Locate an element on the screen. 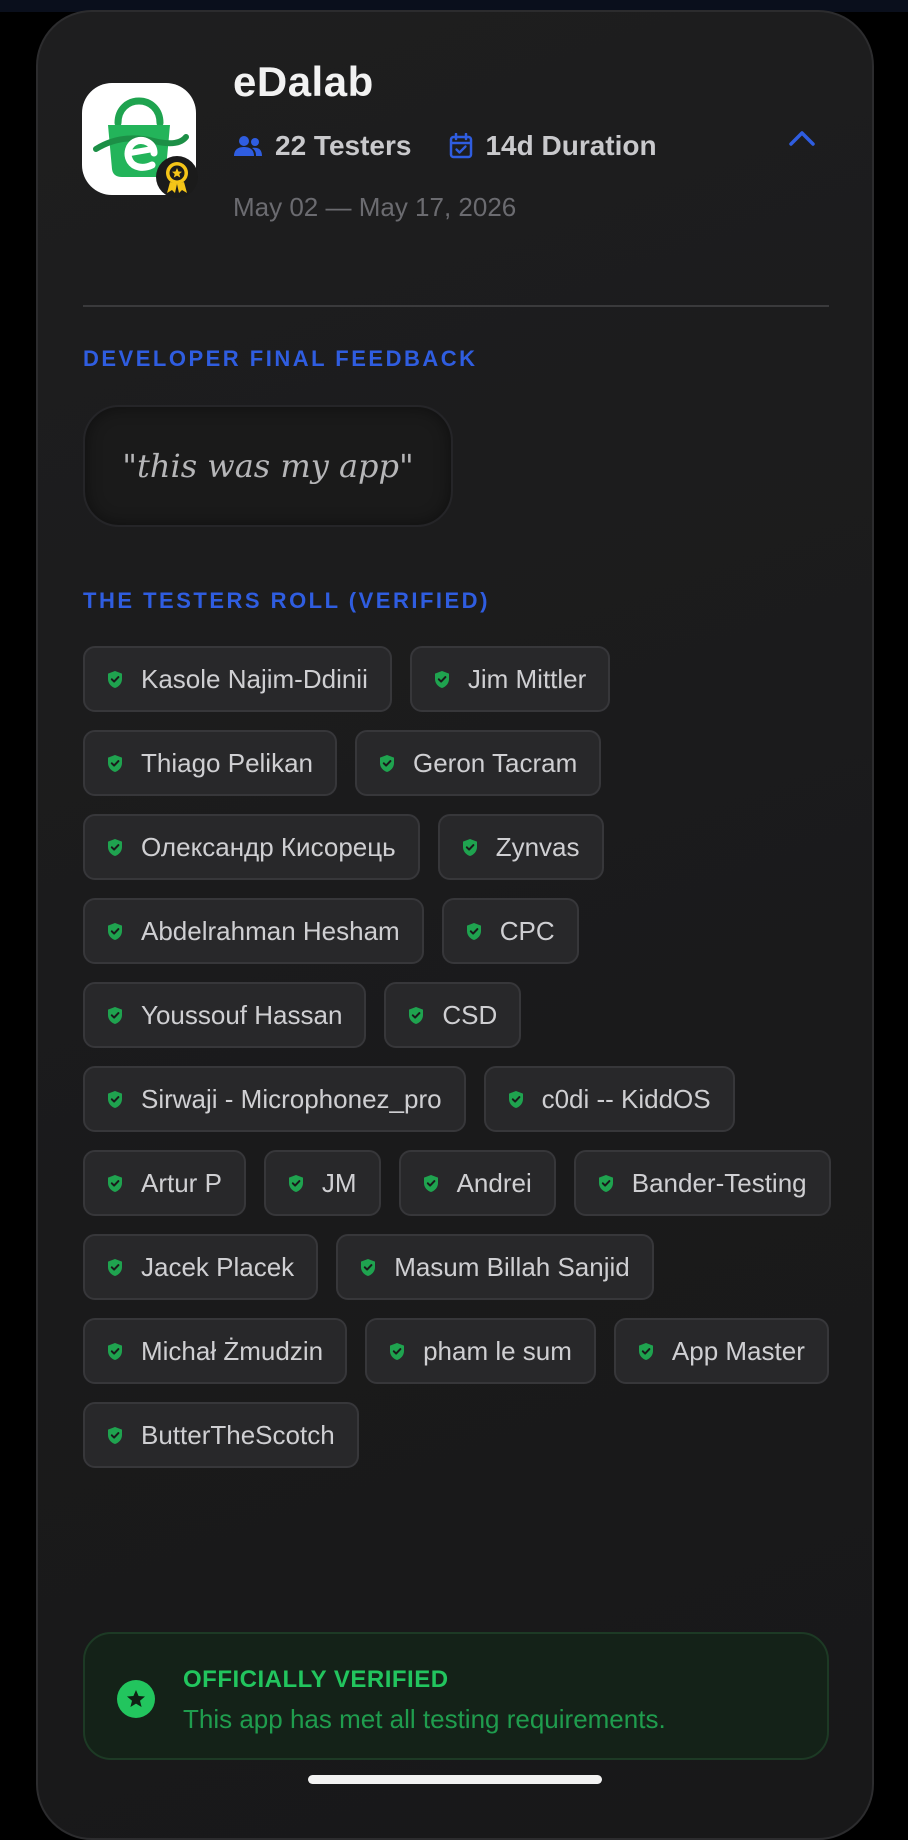  app-meta-row: 22 Testers 14d Duration is located at coordinates (445, 146).